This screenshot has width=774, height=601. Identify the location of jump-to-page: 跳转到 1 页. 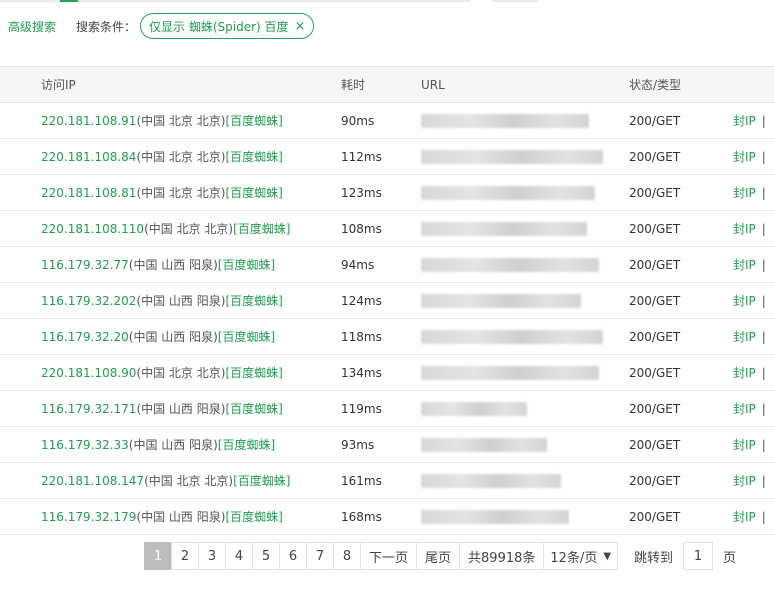
(685, 556).